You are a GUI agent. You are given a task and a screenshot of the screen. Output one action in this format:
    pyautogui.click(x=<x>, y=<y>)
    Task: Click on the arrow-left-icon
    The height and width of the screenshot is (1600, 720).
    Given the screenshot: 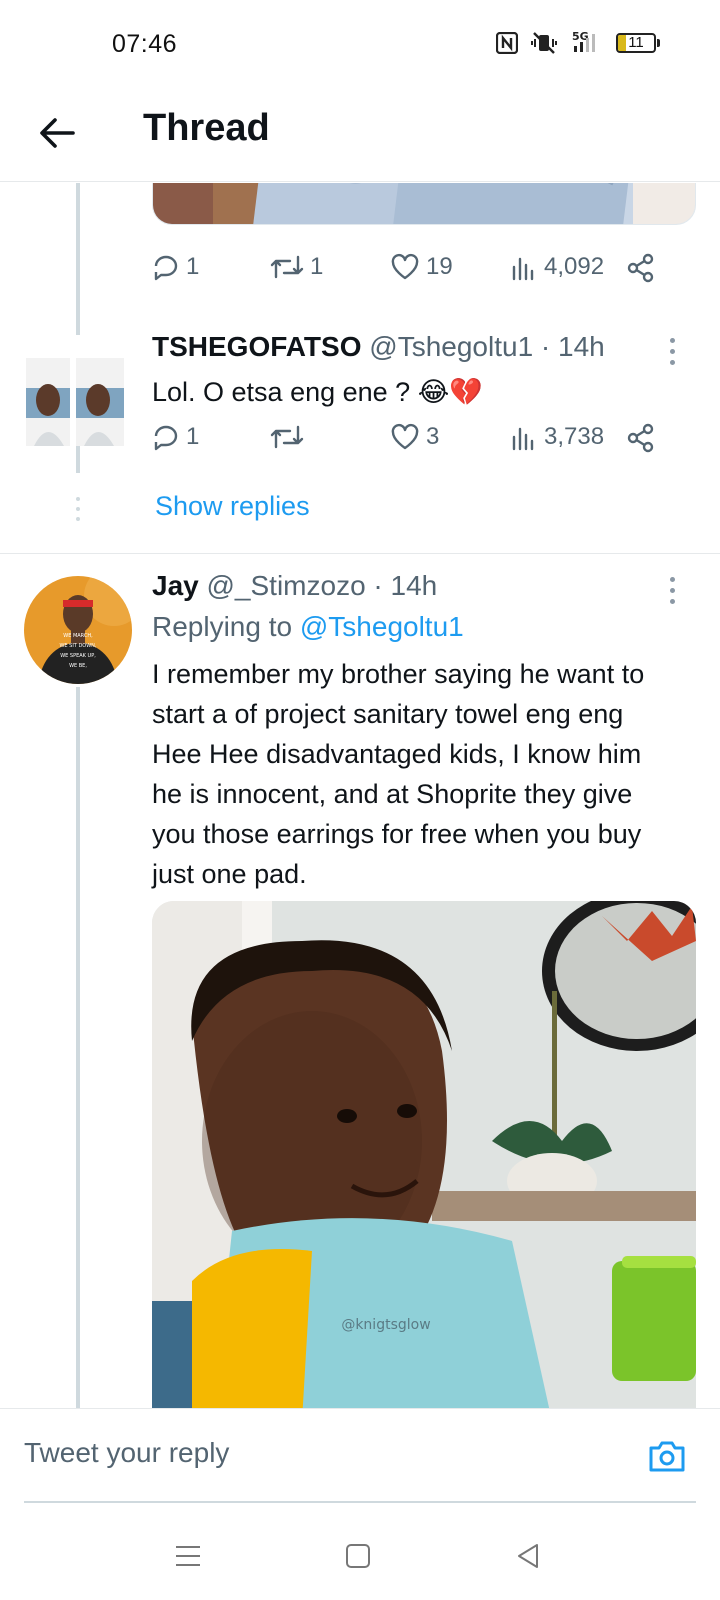 What is the action you would take?
    pyautogui.click(x=57, y=133)
    